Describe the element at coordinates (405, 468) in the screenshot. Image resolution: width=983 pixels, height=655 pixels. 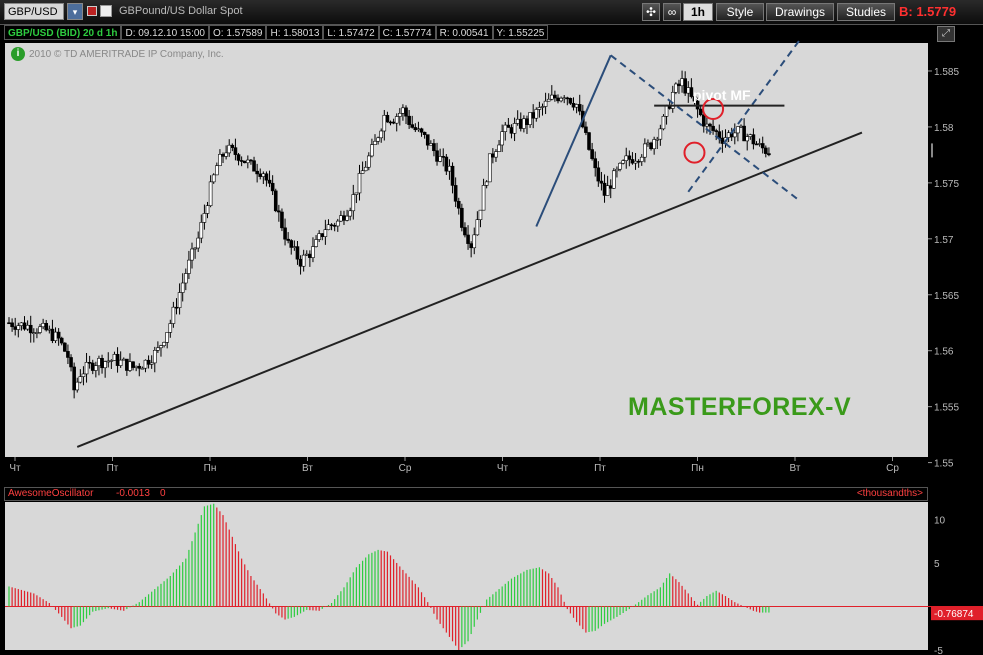
I see `x-tick-label: Ср` at that location.